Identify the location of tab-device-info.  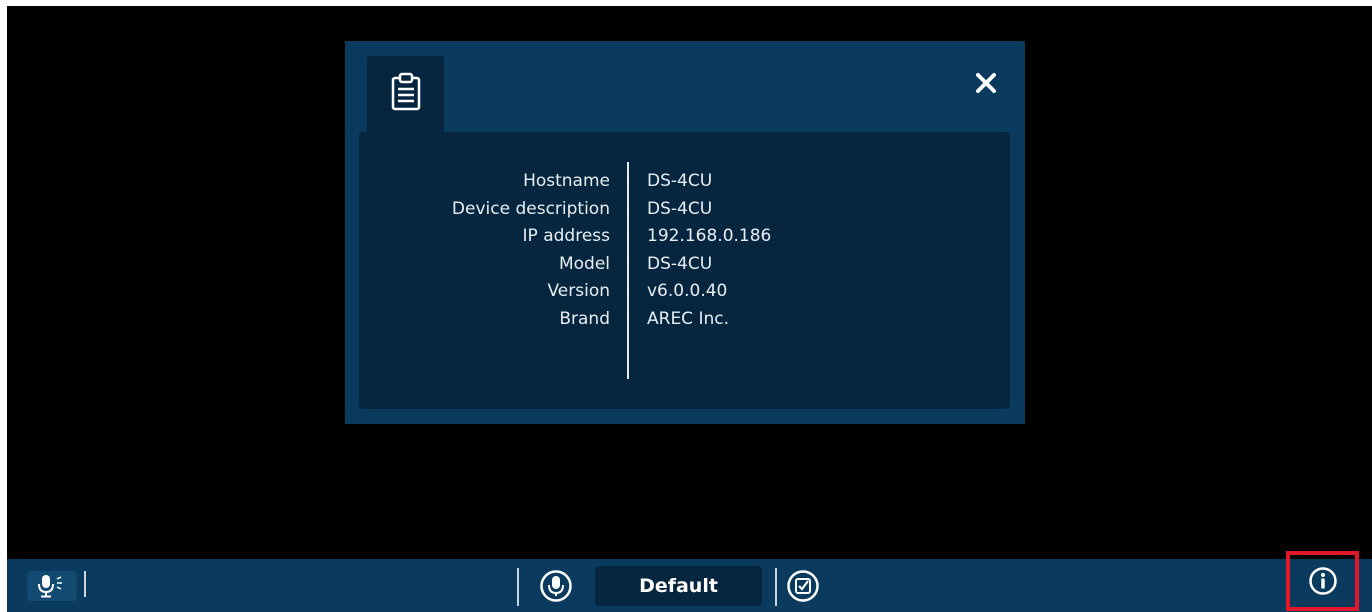
(405, 95).